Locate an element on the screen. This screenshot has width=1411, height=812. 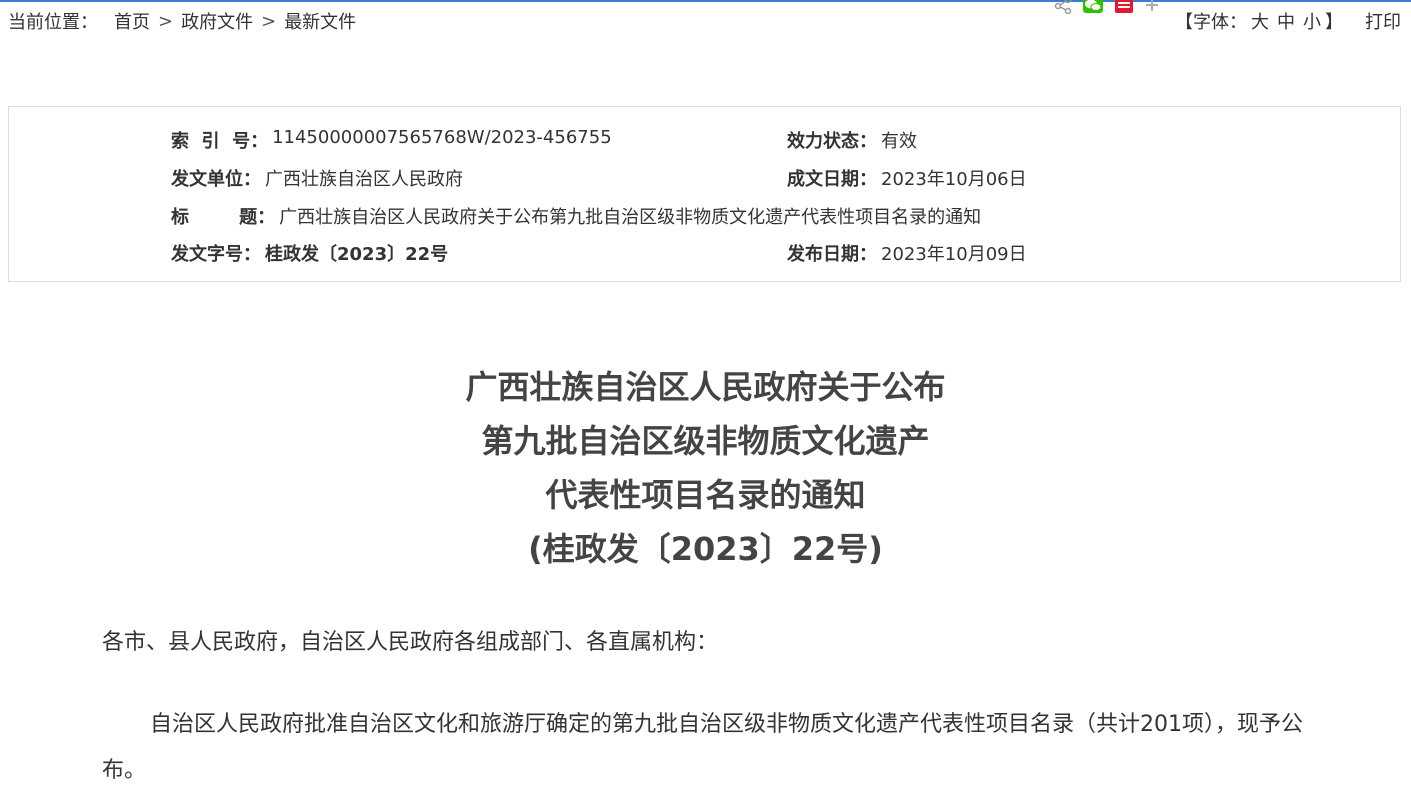
metadata-publish-date-row: 发布日期： 2023年10月09日 is located at coordinates (907, 253).